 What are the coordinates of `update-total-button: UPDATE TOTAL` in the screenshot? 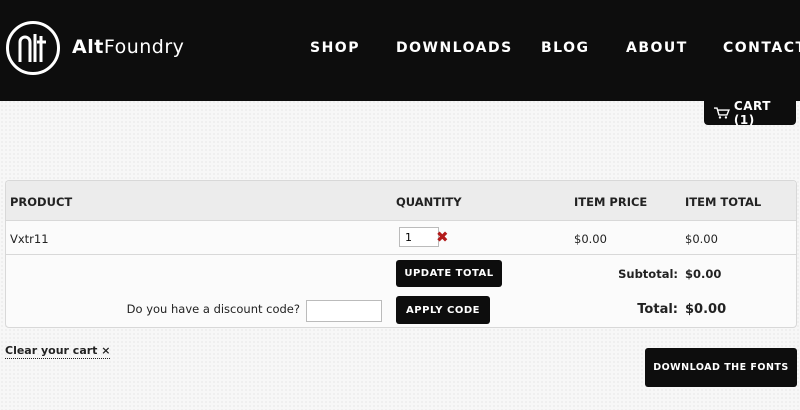 It's located at (449, 273).